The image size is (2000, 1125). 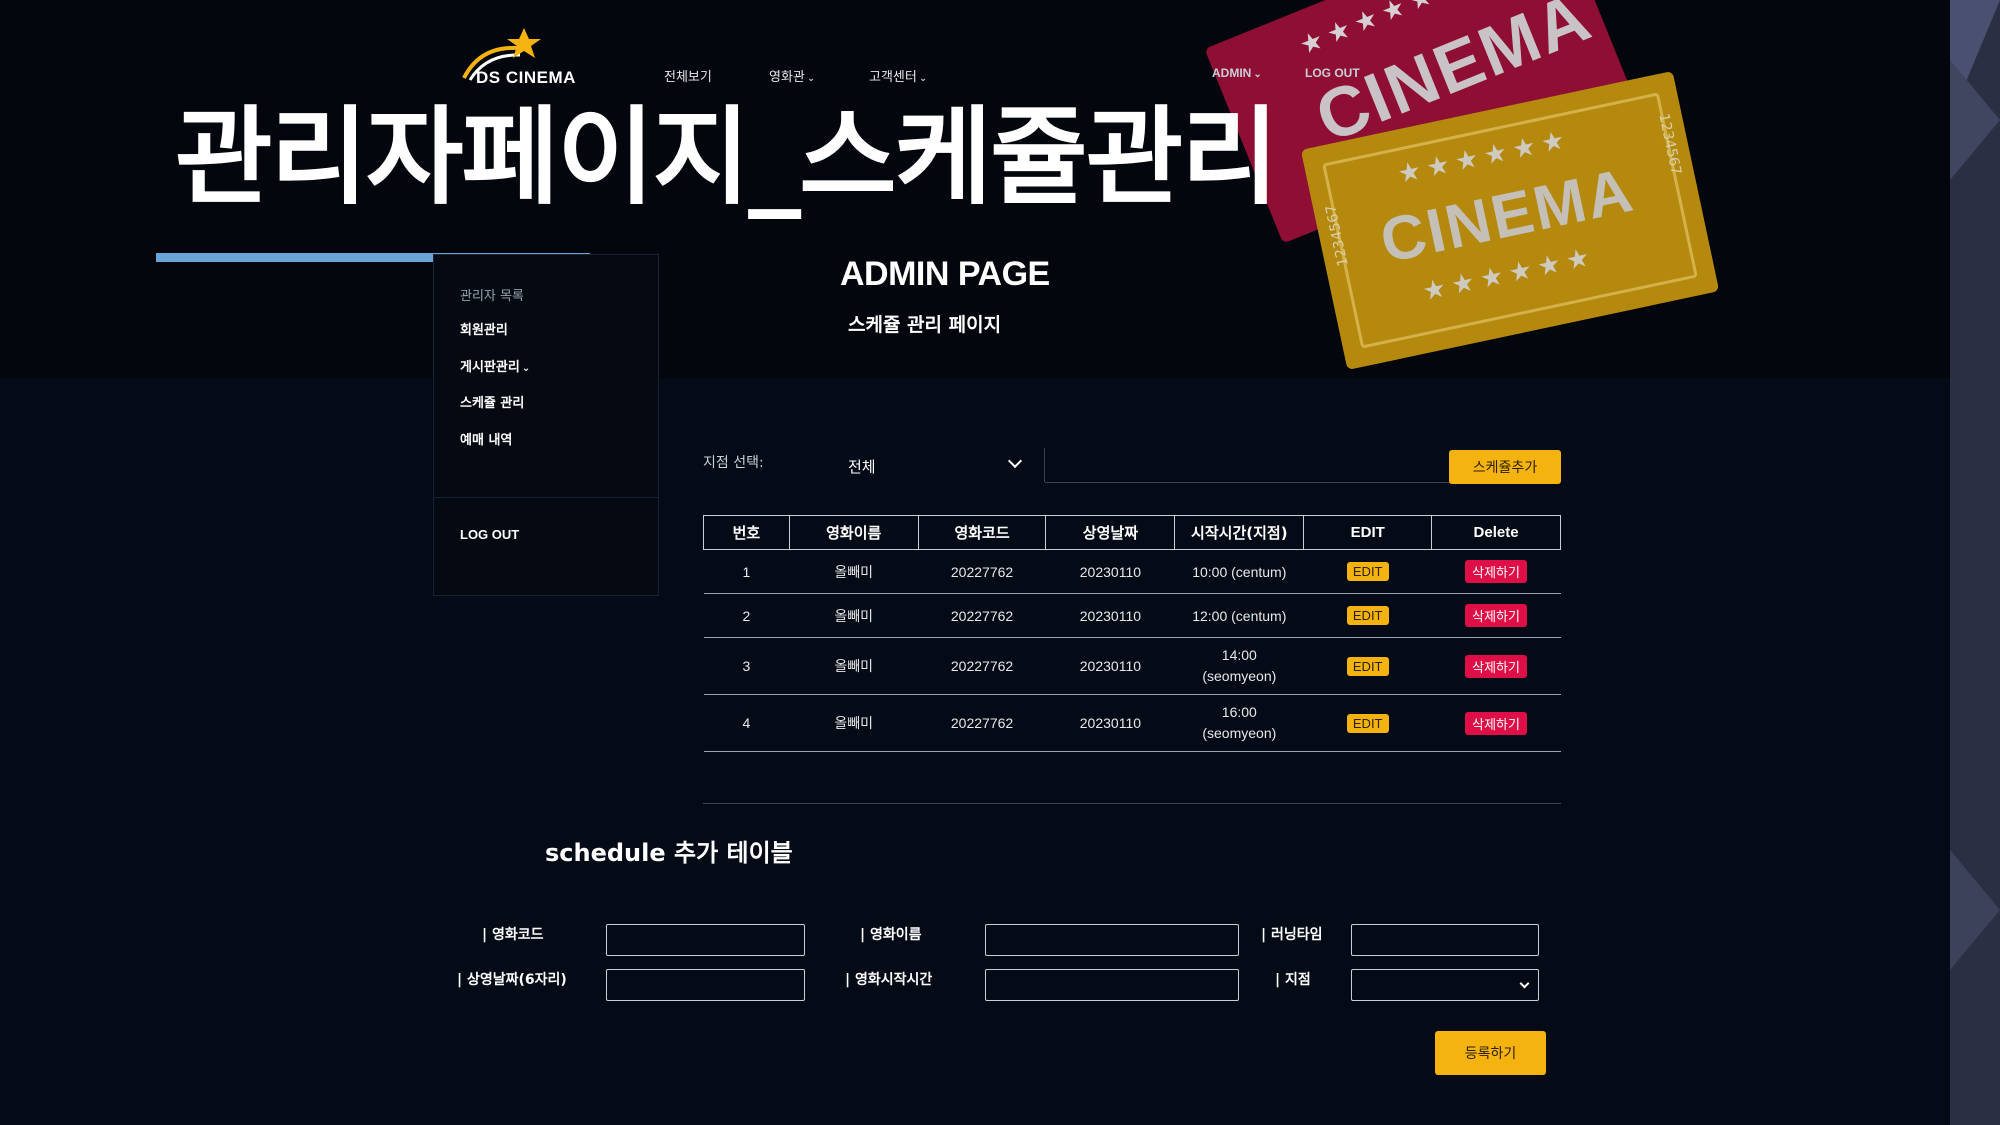 I want to click on cell-time: 12:00 (centum), so click(x=1239, y=615).